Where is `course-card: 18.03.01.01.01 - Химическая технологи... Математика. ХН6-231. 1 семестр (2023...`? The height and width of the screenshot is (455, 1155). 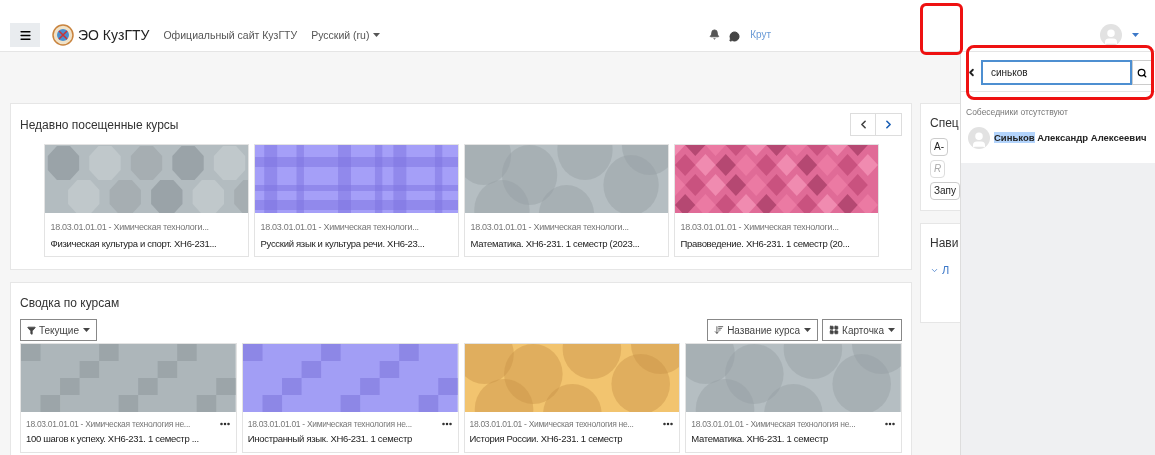
course-card: 18.03.01.01.01 - Химическая технологи... Математика. ХН6-231. 1 семестр (2023... is located at coordinates (566, 200).